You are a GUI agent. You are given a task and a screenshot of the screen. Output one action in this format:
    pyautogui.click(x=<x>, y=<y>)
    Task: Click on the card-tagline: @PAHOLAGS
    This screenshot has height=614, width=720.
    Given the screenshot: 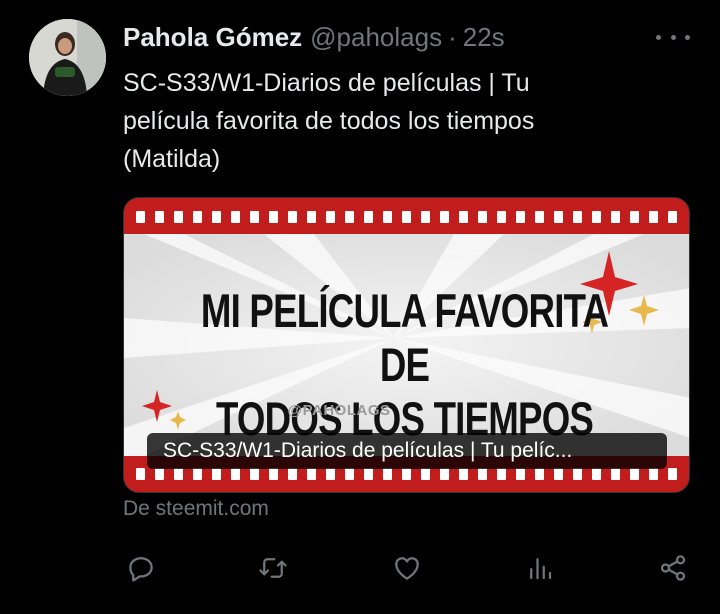 What is the action you would take?
    pyautogui.click(x=339, y=410)
    